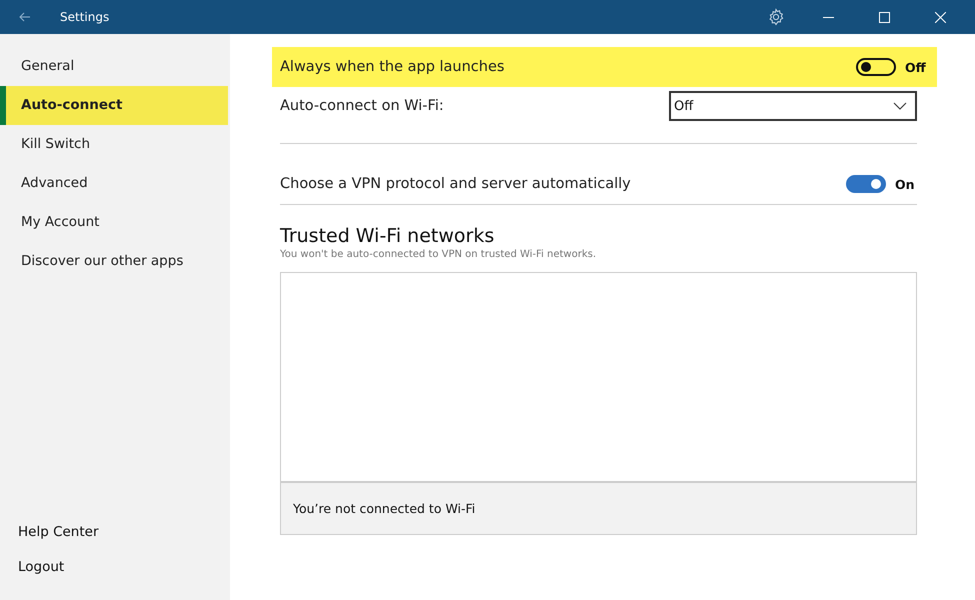  What do you see at coordinates (114, 261) in the screenshot?
I see `sidebar-item: Discover our other apps` at bounding box center [114, 261].